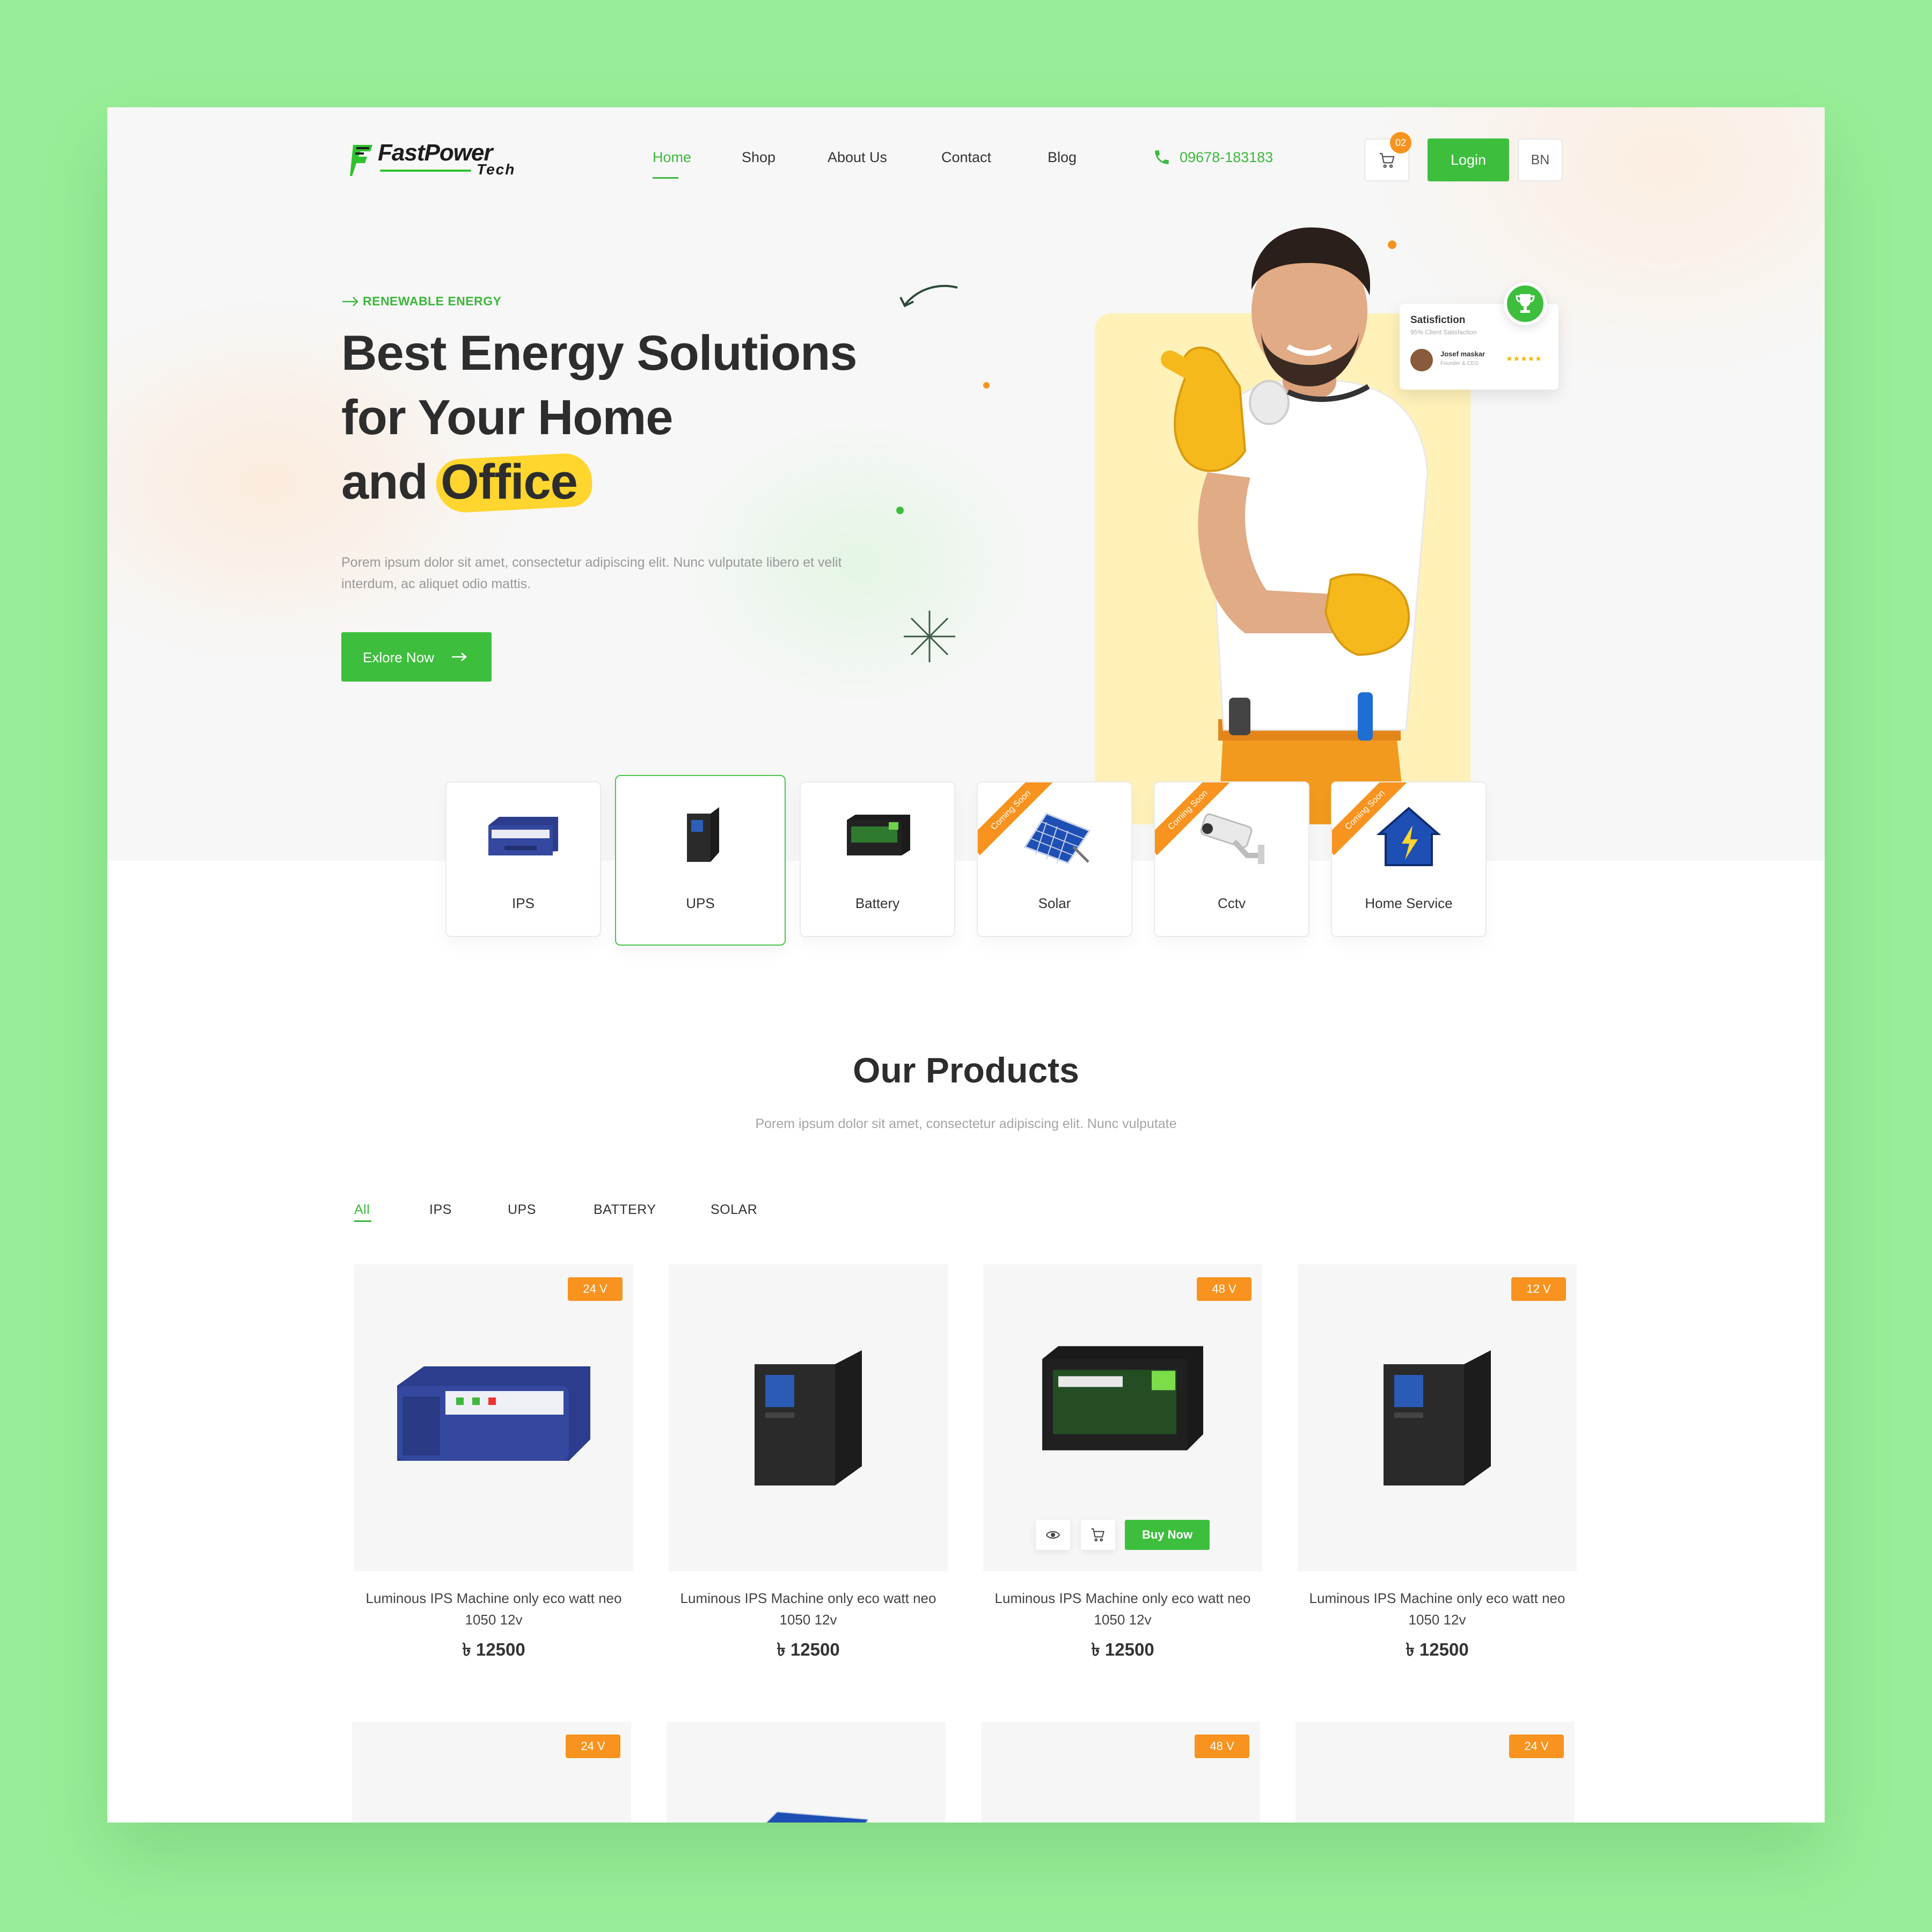  I want to click on hero-eyebrow: RENEWABLE ENERGY, so click(432, 301).